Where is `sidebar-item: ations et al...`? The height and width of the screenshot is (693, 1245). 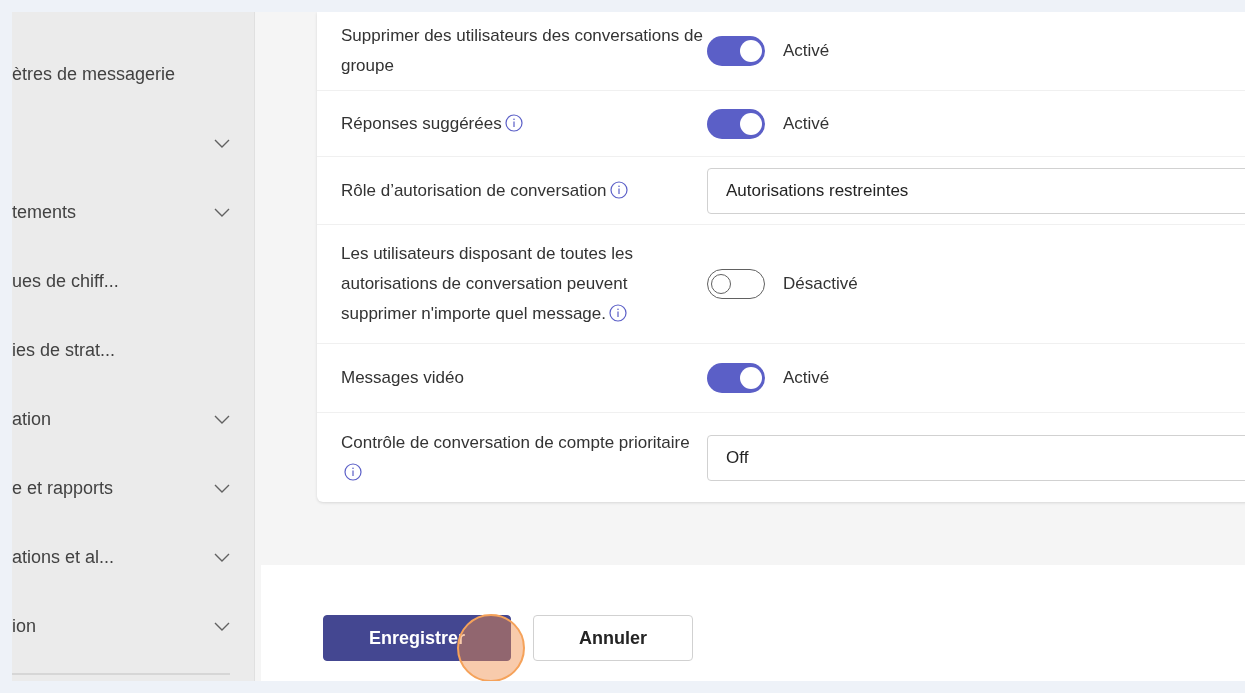
sidebar-item: ations et al... is located at coordinates (133, 557).